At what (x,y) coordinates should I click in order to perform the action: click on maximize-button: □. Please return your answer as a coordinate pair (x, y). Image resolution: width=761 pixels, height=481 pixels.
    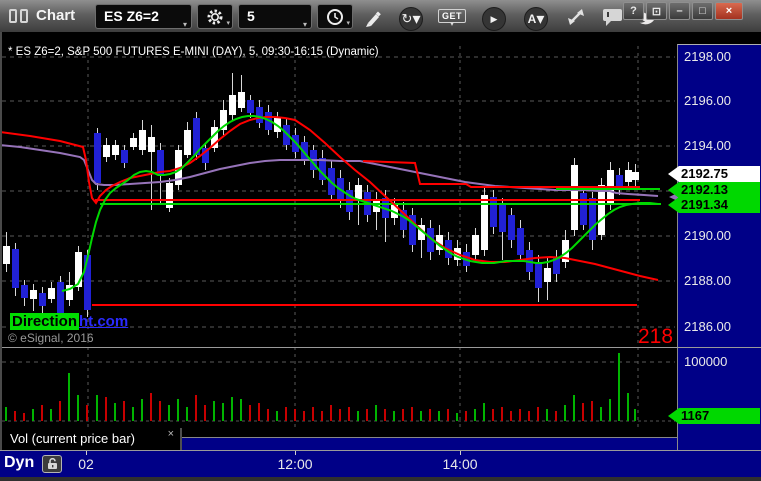
    Looking at the image, I should click on (702, 11).